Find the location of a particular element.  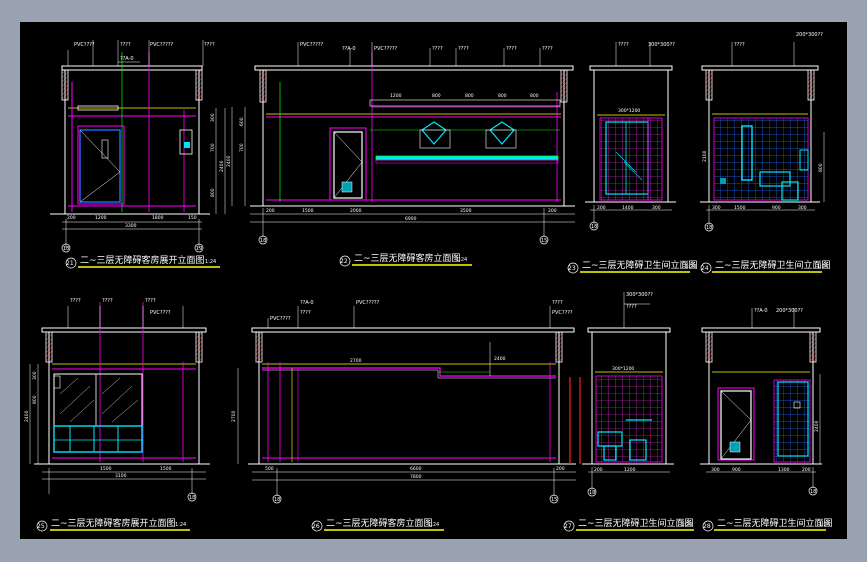

dimension: 150 is located at coordinates (192, 218).